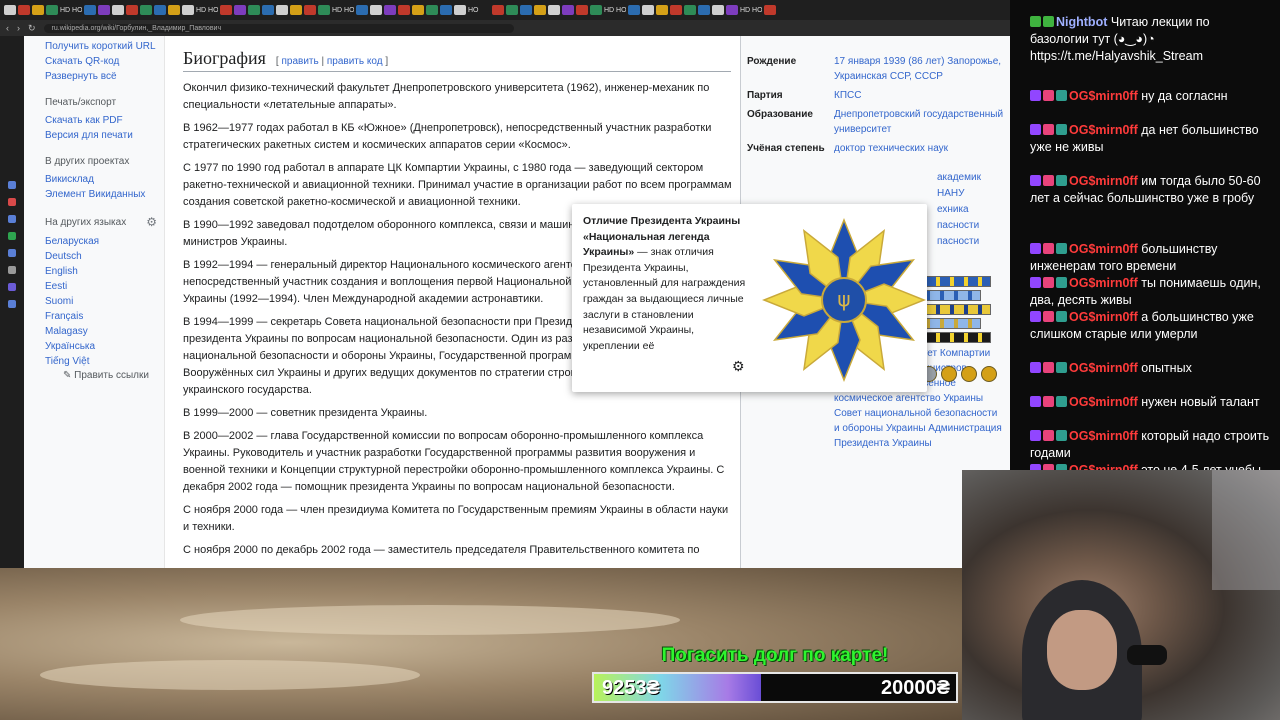 The image size is (1280, 720). I want to click on sidebar-print-link: Скачать как PDF, so click(104, 120).